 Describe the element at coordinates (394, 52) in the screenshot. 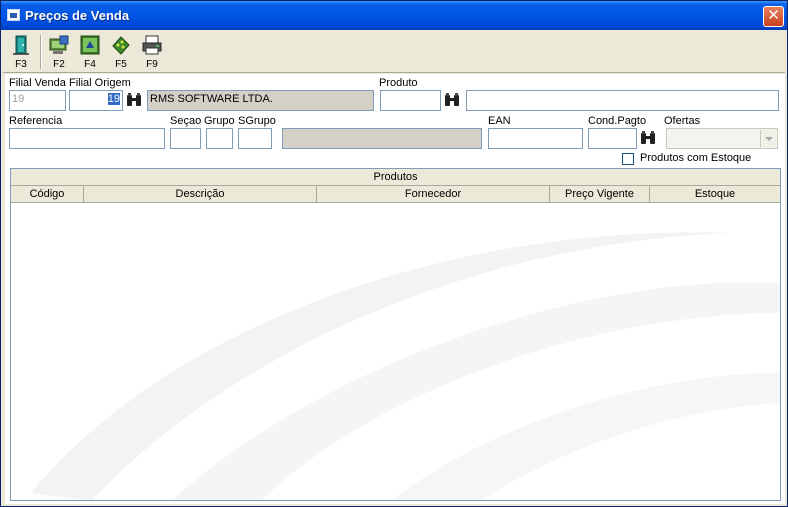

I see `toolbar: F3 F2 F4 F5 F9` at that location.